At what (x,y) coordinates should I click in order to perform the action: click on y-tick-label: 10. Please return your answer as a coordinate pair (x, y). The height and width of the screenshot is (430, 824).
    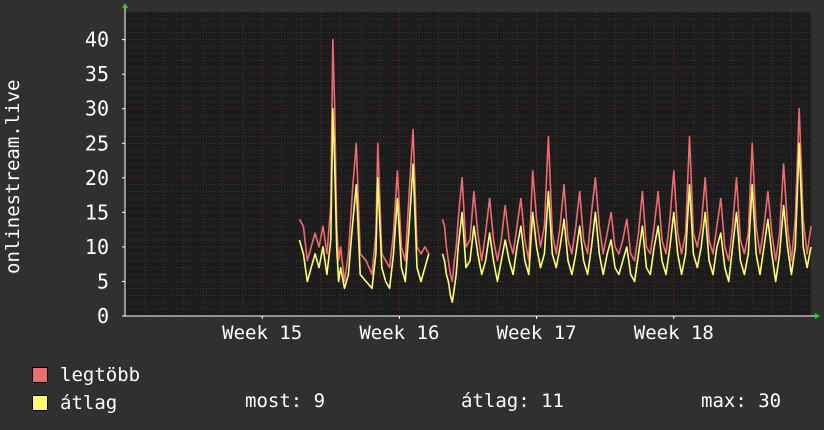
    Looking at the image, I should click on (97, 247).